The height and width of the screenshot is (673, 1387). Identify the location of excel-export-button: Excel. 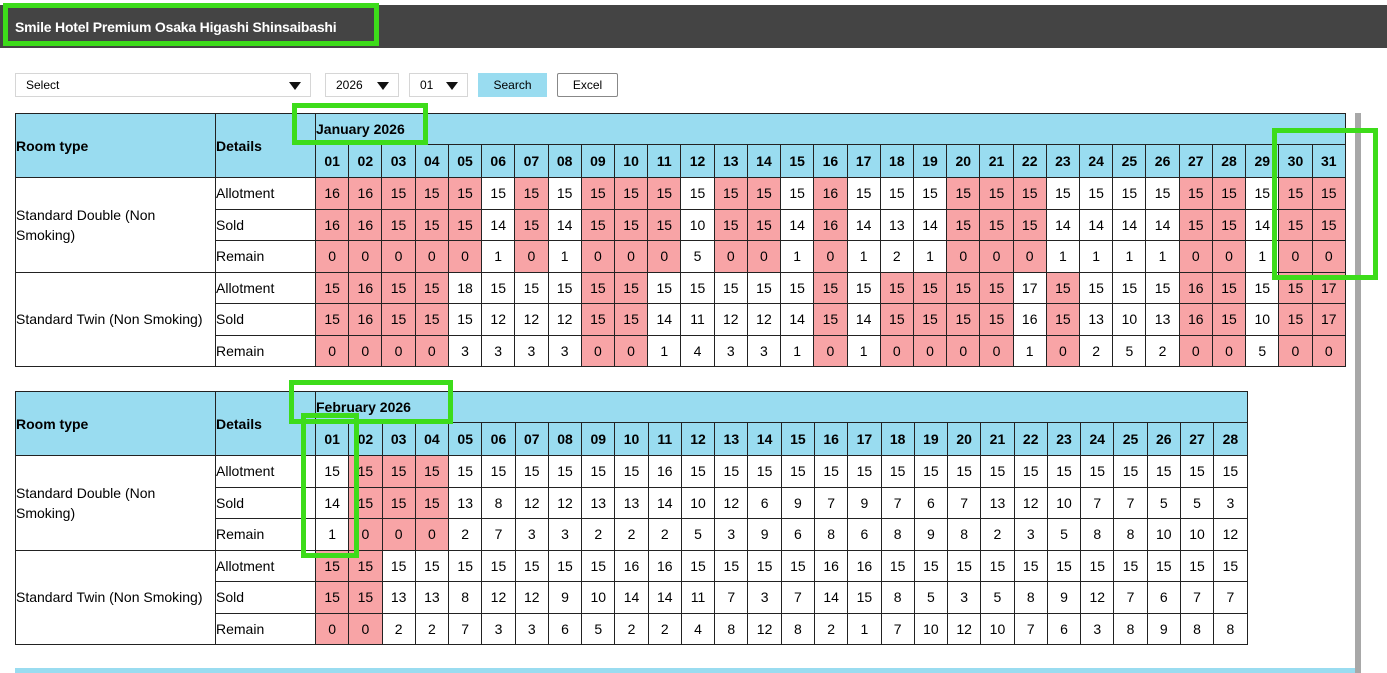
(587, 85).